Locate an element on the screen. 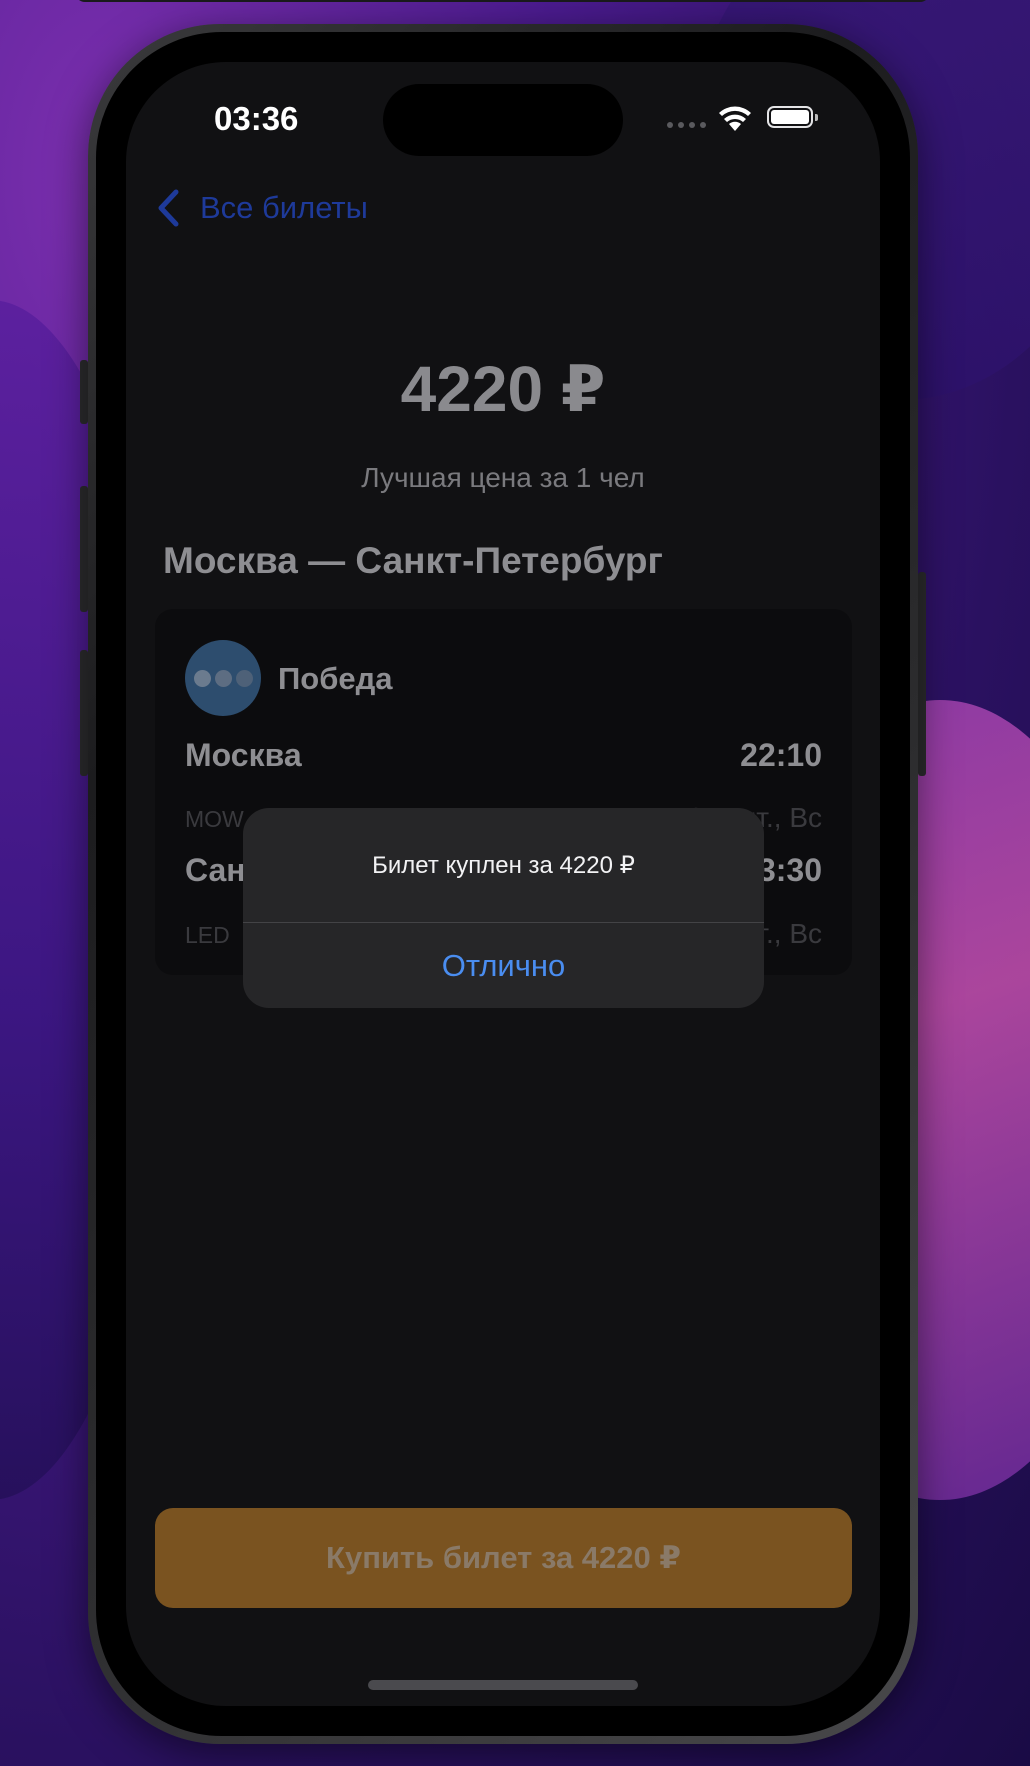 The width and height of the screenshot is (1030, 1766). wifi-icon is located at coordinates (735, 118).